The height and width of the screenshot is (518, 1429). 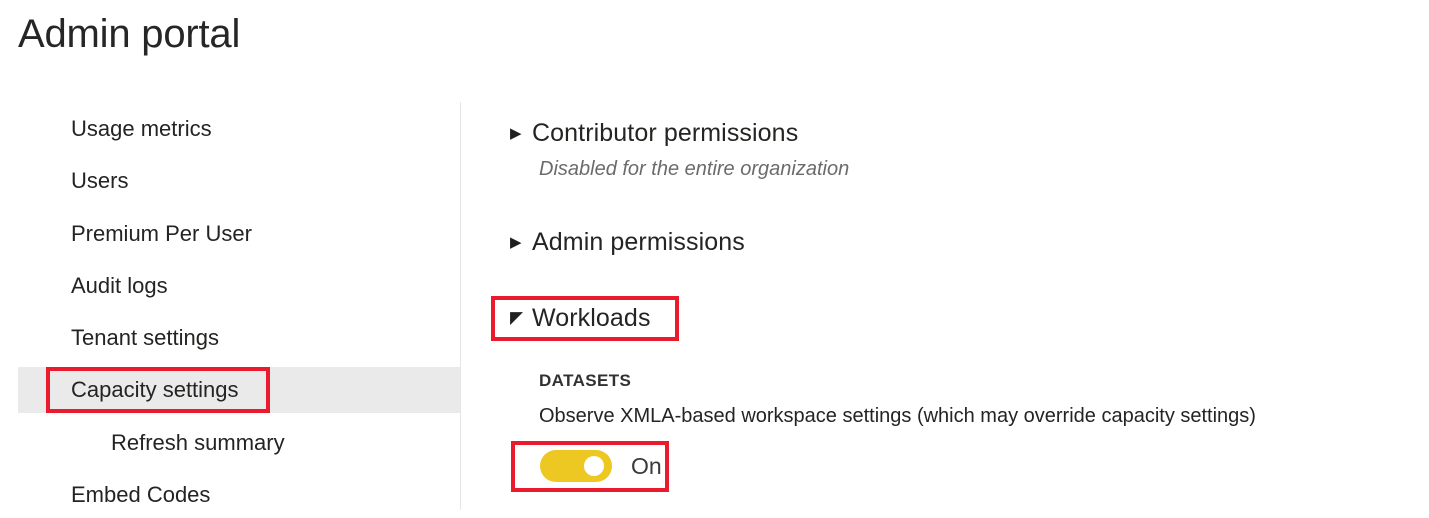 What do you see at coordinates (517, 317) in the screenshot?
I see `chevron-expanded-icon: ◤` at bounding box center [517, 317].